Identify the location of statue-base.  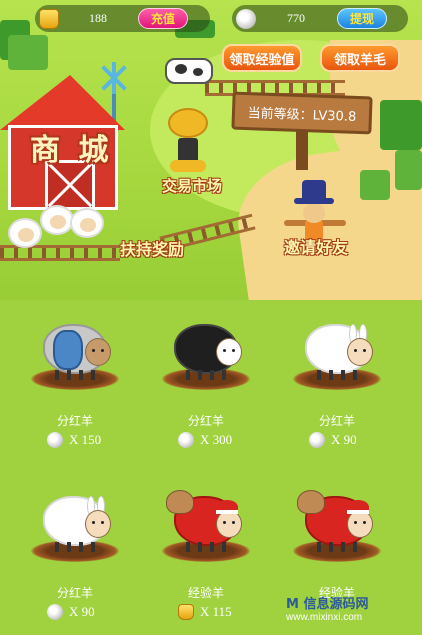
(188, 166).